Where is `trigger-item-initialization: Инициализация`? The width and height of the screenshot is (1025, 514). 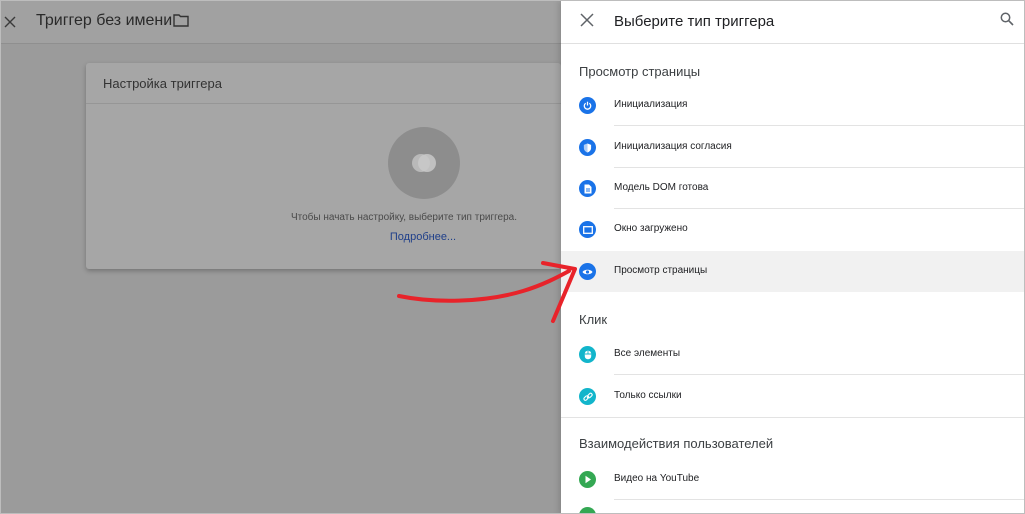 trigger-item-initialization: Инициализация is located at coordinates (792, 105).